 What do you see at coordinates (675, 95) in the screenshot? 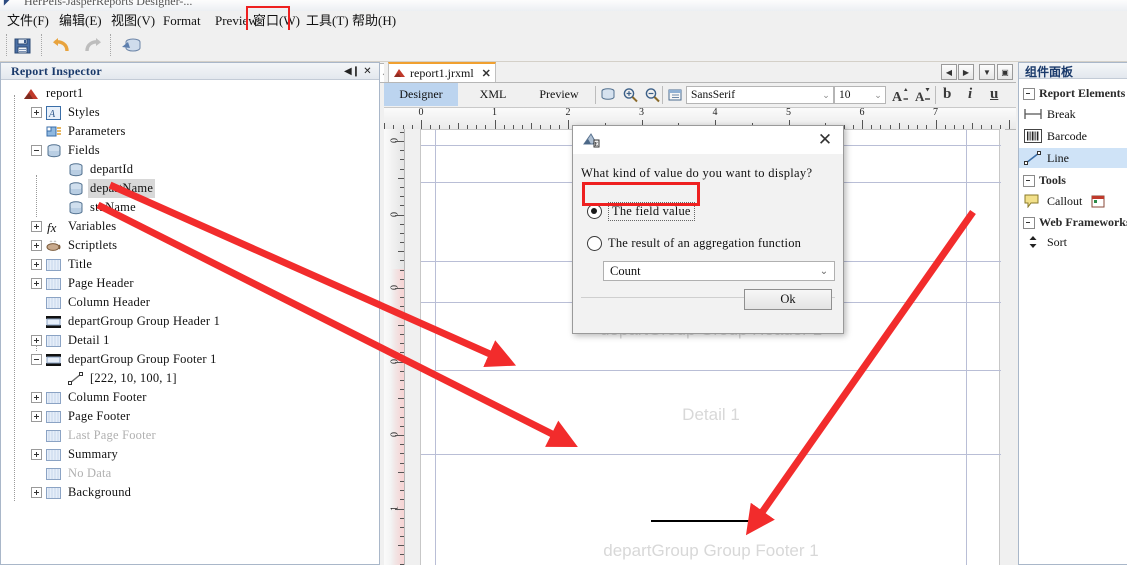
I see `format-element-button` at bounding box center [675, 95].